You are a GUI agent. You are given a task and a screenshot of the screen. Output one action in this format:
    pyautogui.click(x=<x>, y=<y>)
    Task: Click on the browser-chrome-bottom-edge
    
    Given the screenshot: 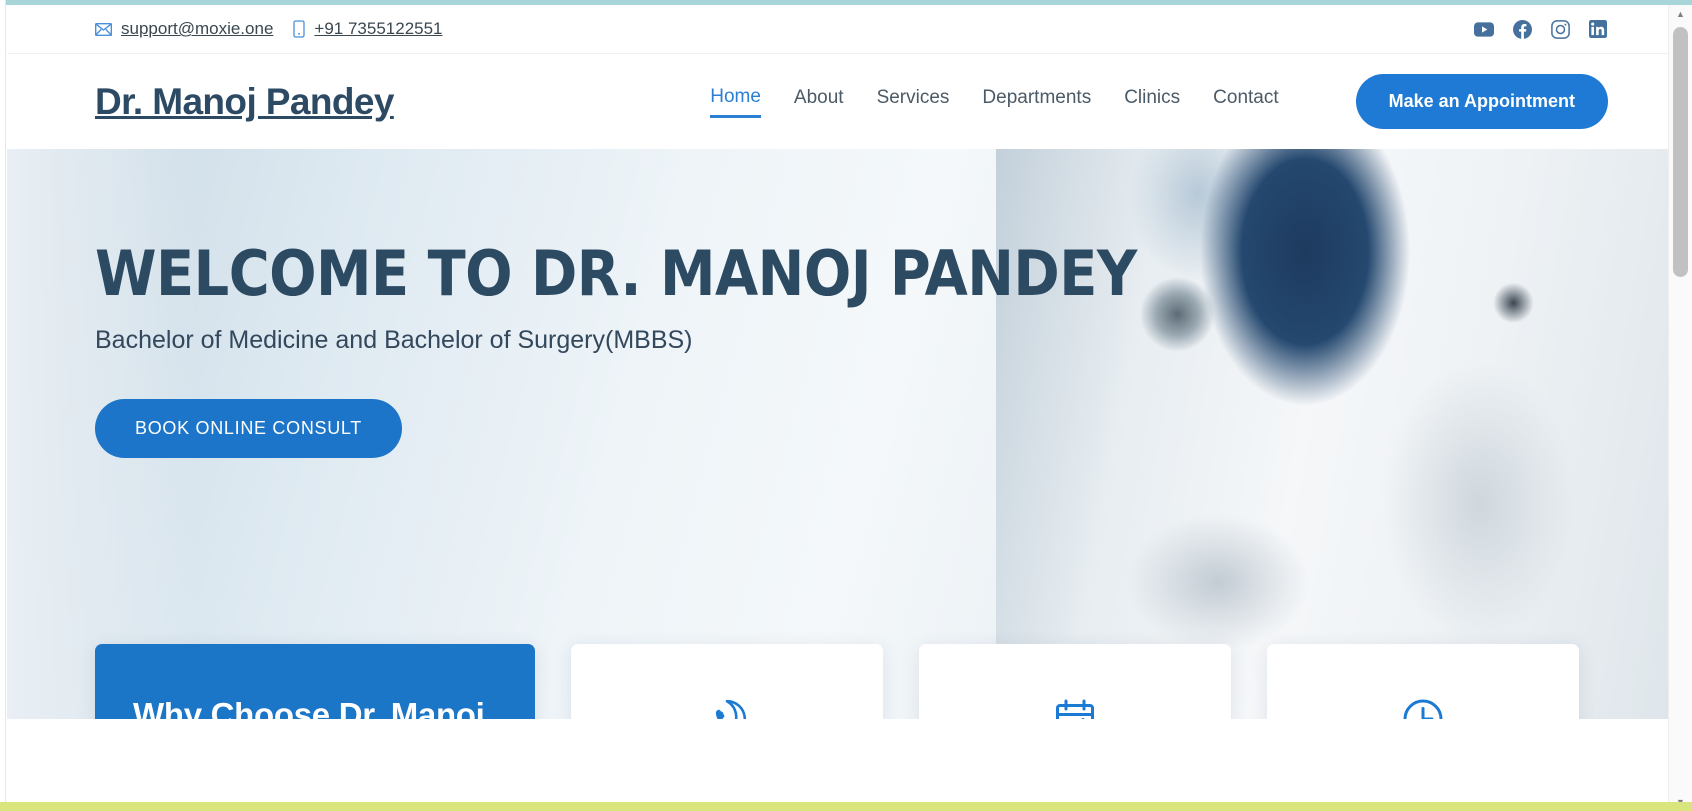 What is the action you would take?
    pyautogui.click(x=846, y=806)
    